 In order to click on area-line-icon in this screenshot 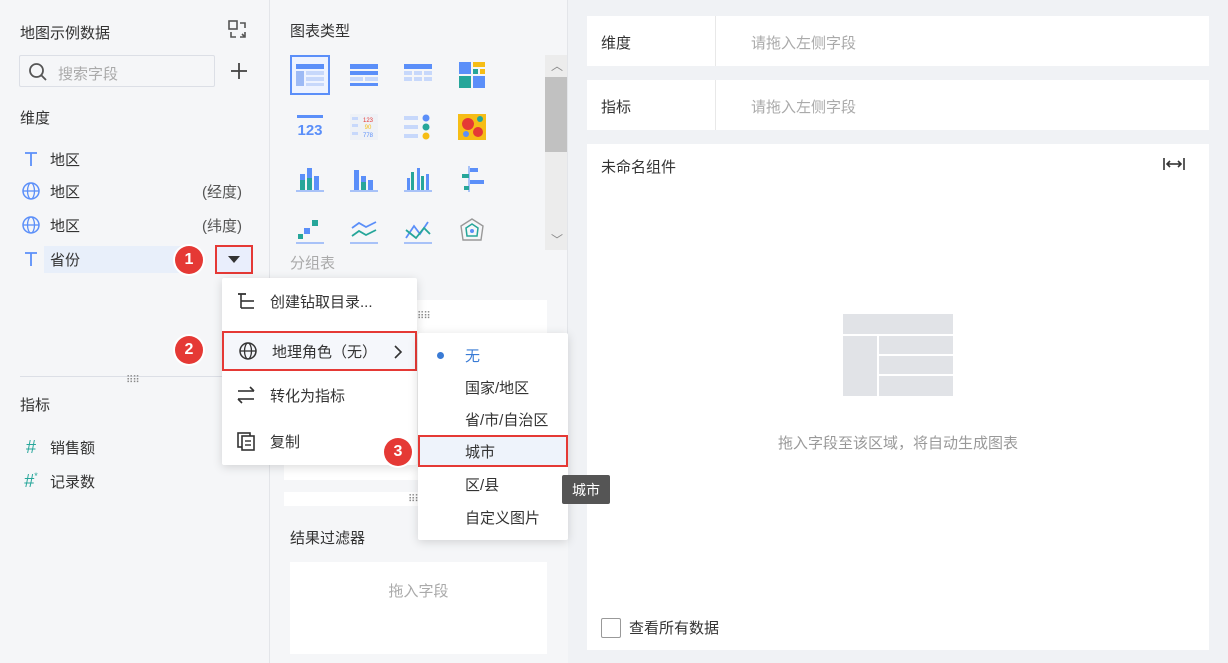, I will do `click(418, 231)`.